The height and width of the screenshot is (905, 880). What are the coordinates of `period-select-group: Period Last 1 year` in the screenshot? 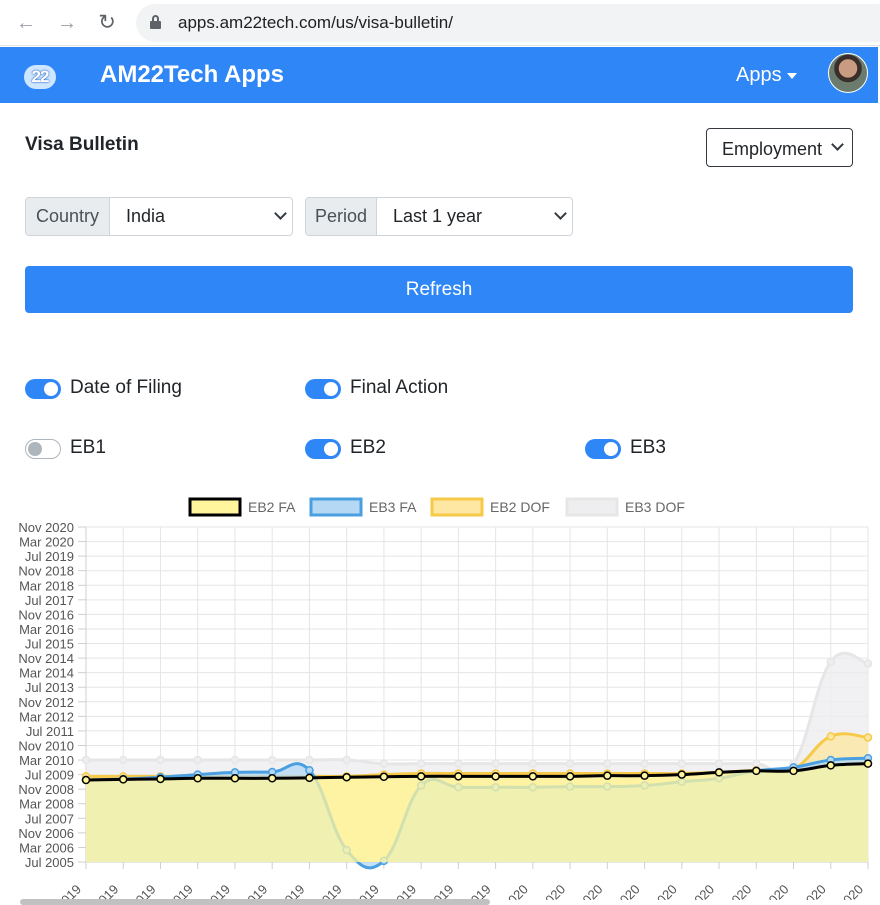 It's located at (439, 216).